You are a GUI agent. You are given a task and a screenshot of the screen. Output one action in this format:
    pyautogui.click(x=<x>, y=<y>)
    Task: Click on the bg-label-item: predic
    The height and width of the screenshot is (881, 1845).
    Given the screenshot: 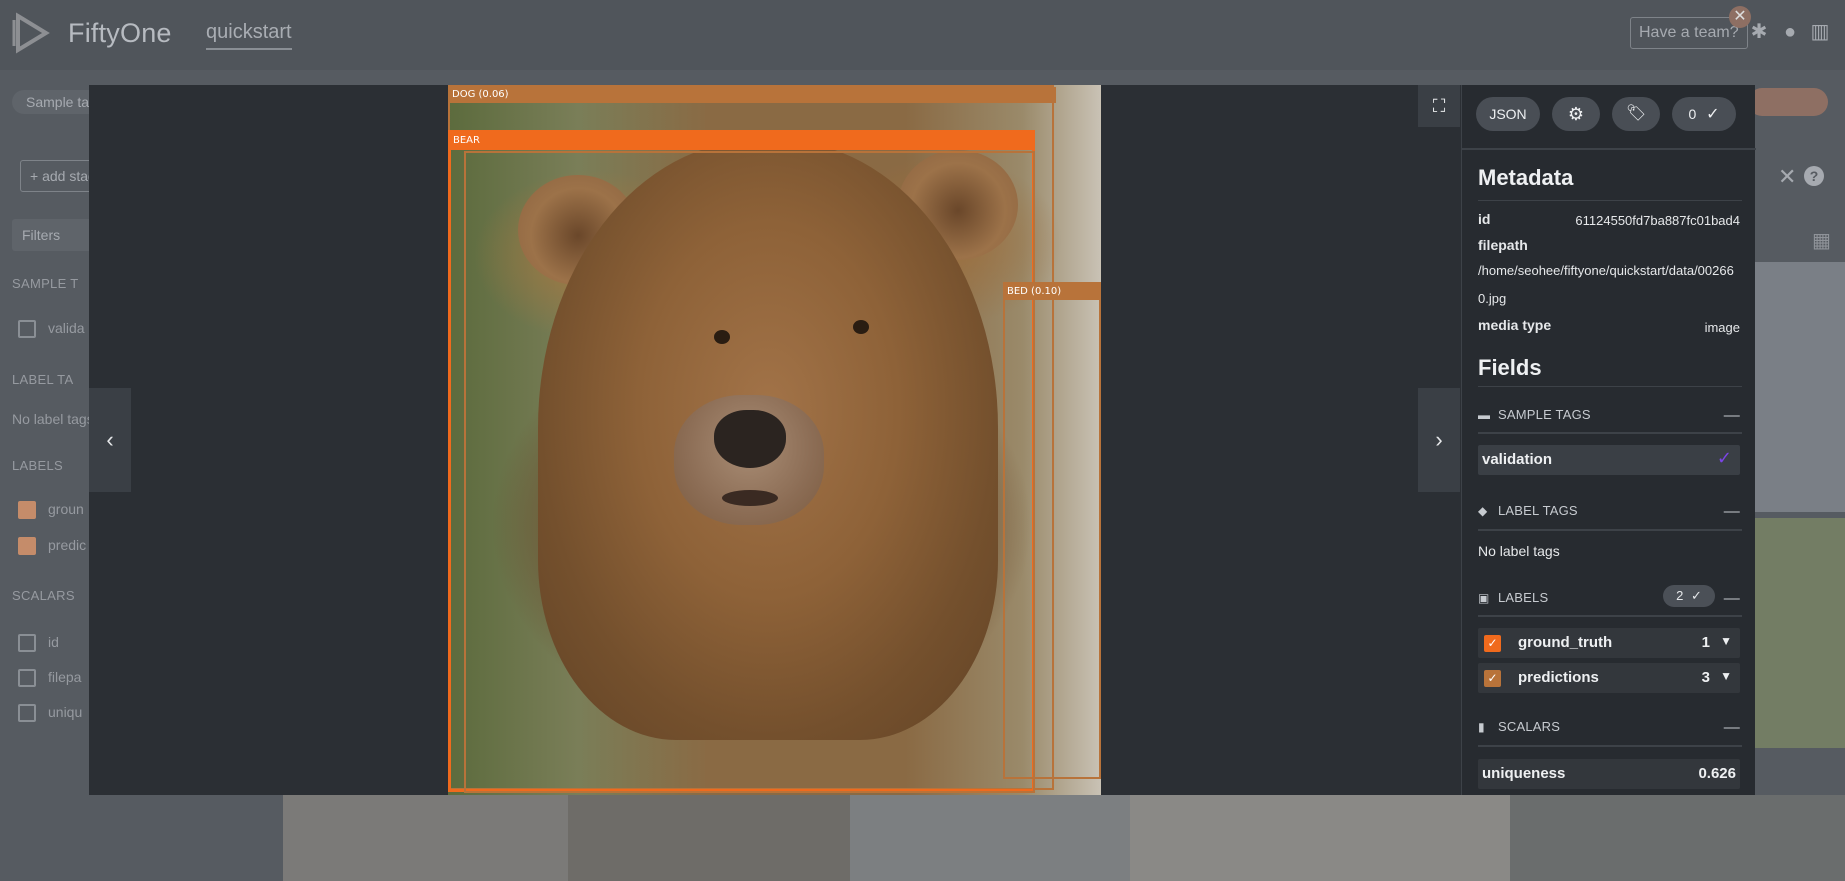 What is the action you would take?
    pyautogui.click(x=52, y=546)
    